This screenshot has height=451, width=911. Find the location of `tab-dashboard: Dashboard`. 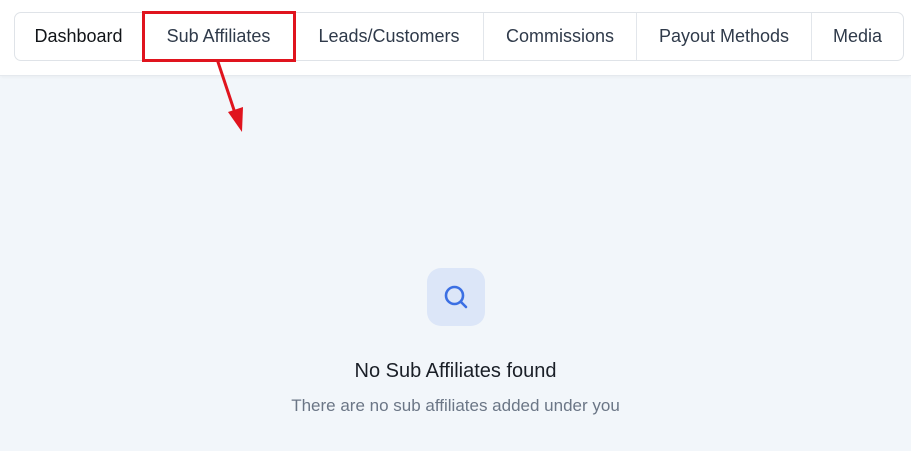

tab-dashboard: Dashboard is located at coordinates (79, 36).